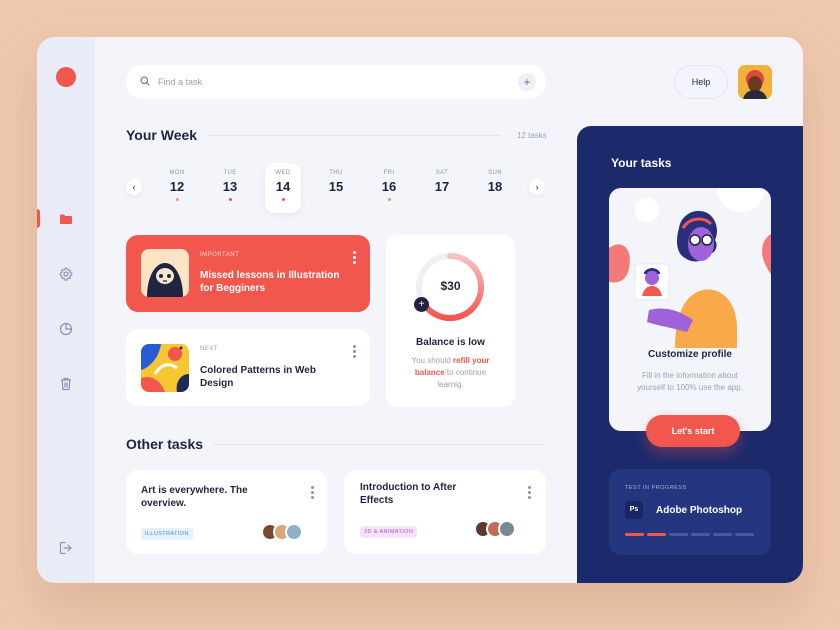 The image size is (840, 630). What do you see at coordinates (66, 274) in the screenshot?
I see `settings-gear-icon` at bounding box center [66, 274].